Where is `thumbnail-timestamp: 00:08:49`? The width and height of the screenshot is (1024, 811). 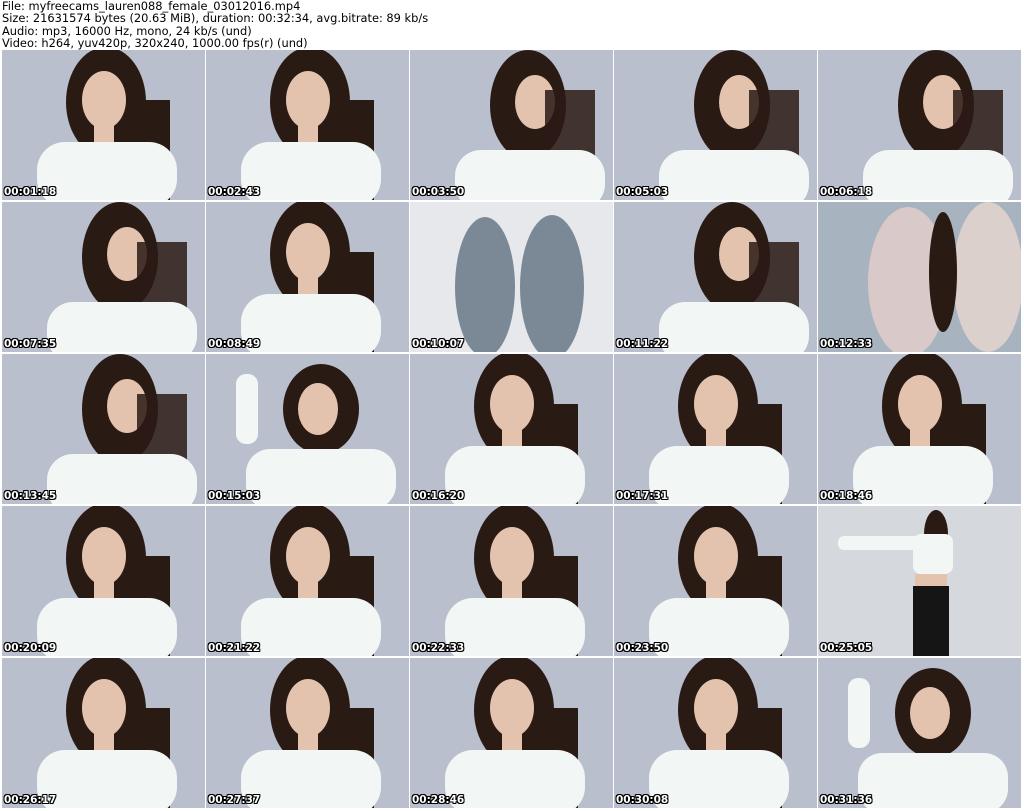
thumbnail-timestamp: 00:08:49 is located at coordinates (234, 344).